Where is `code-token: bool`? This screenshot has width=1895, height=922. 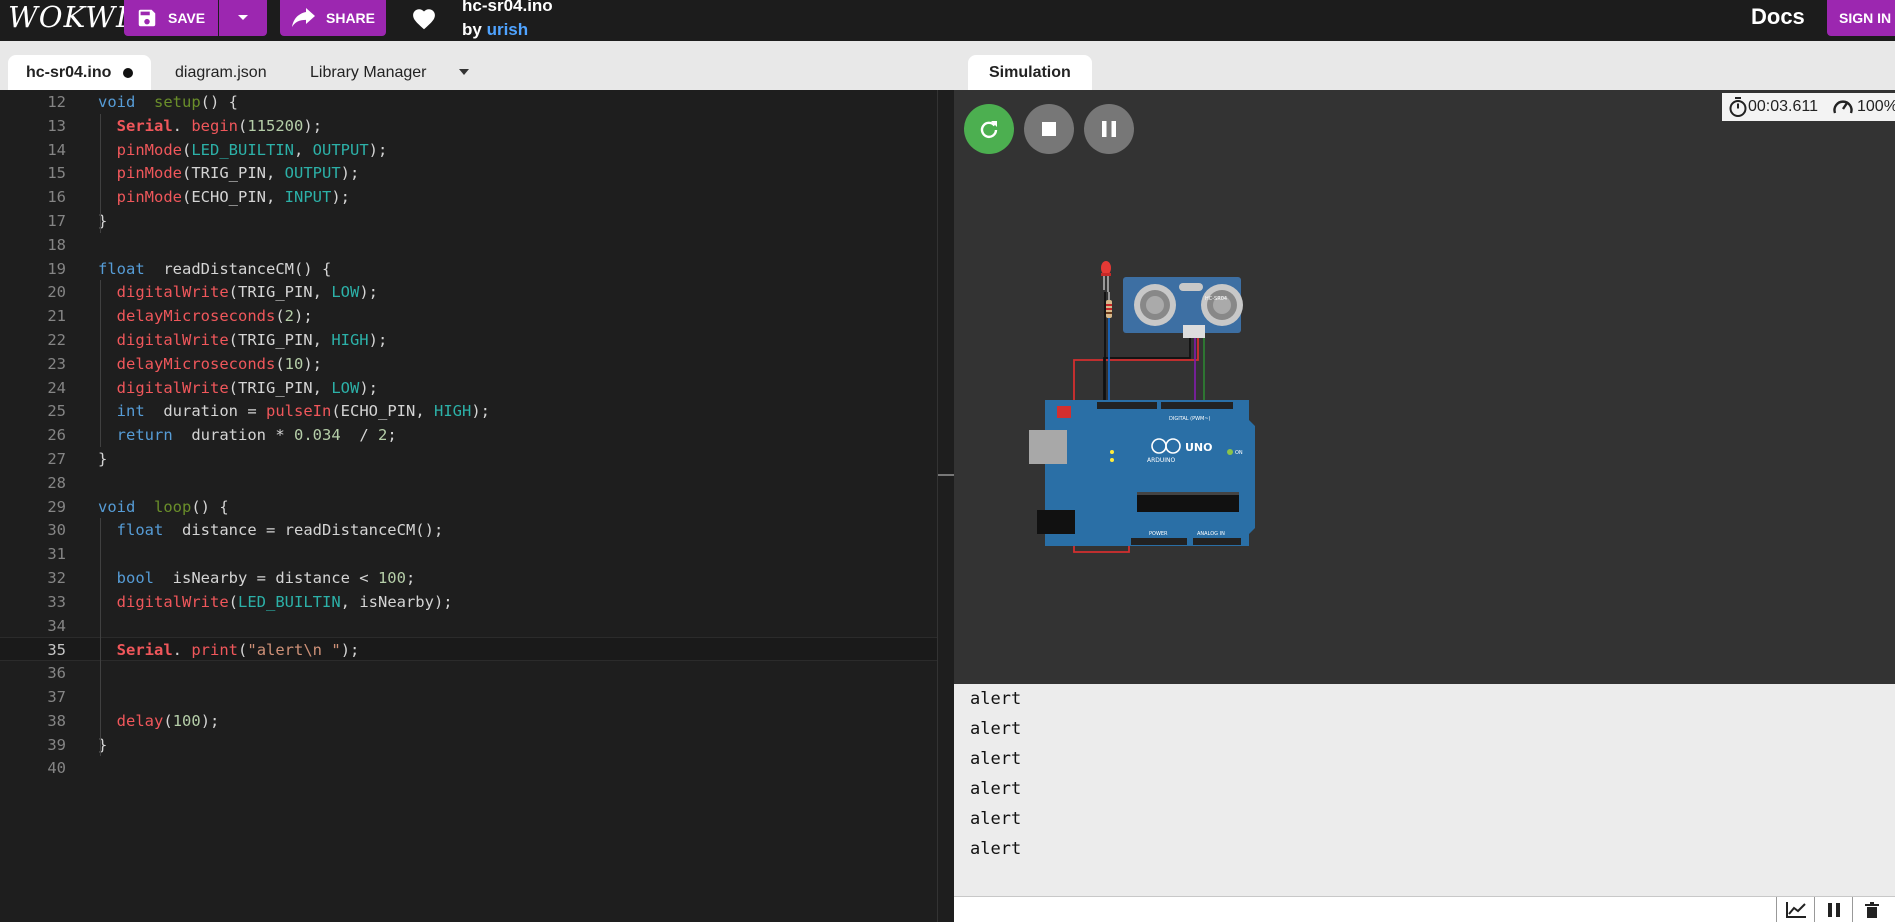
code-token: bool is located at coordinates (135, 578).